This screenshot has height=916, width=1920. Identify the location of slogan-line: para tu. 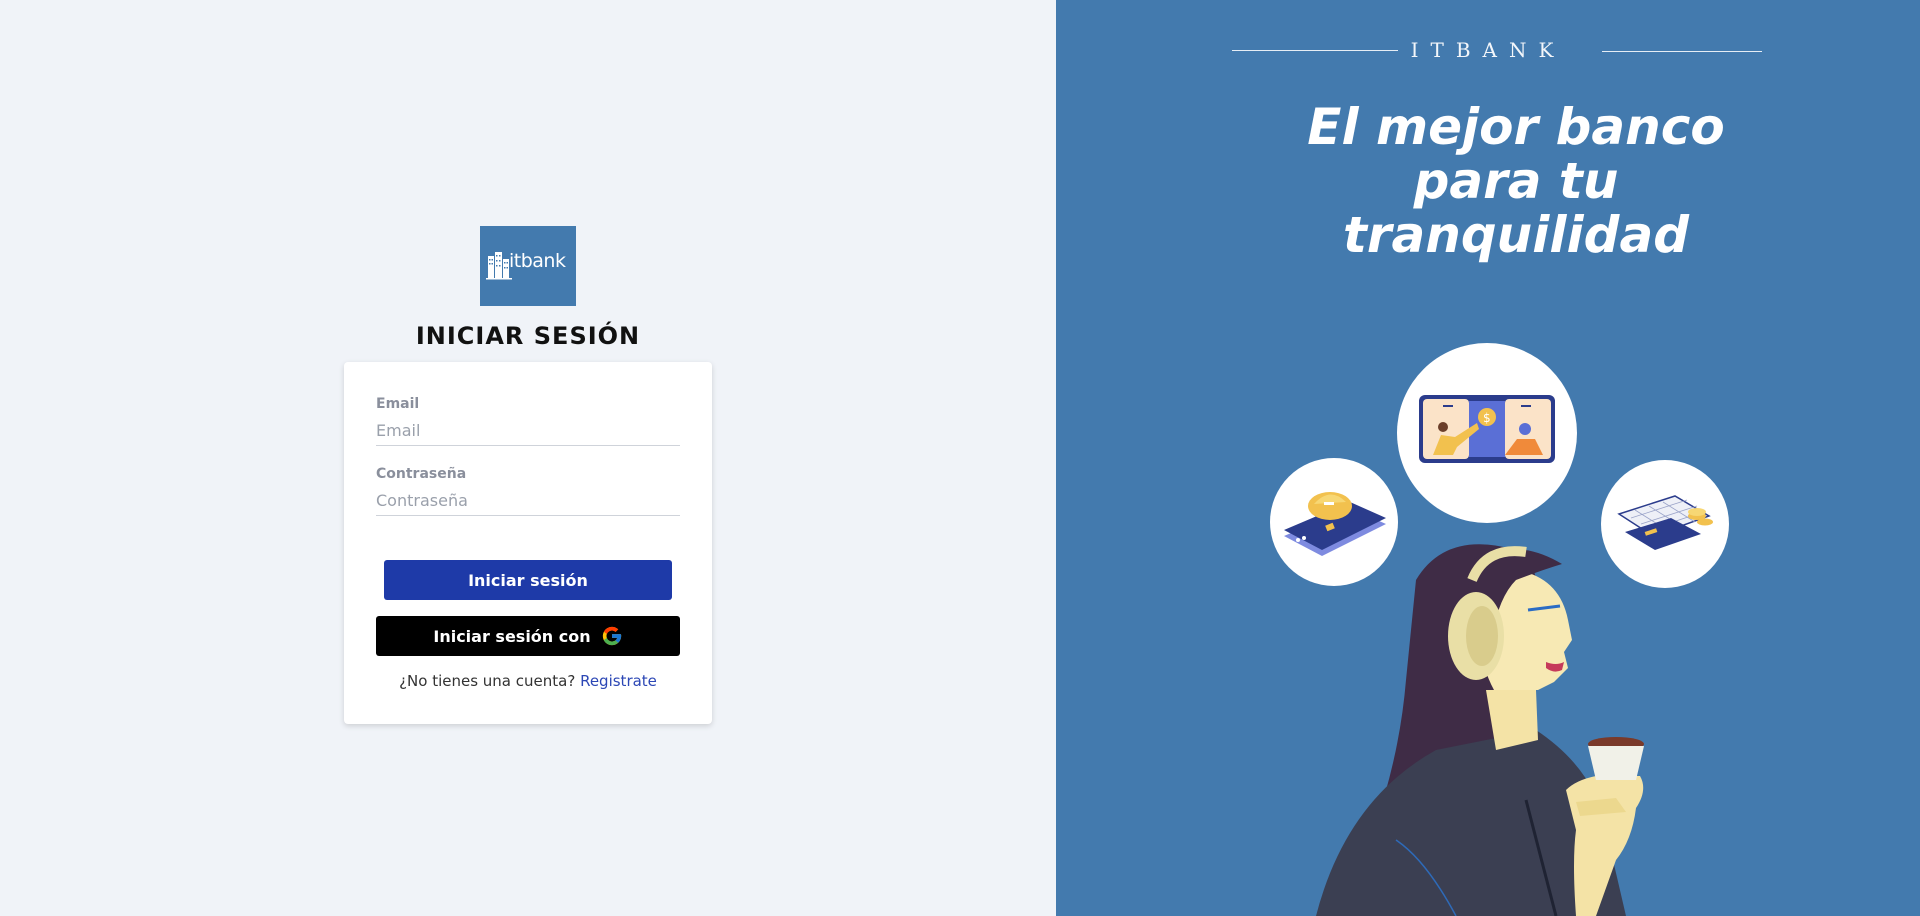
(1516, 181).